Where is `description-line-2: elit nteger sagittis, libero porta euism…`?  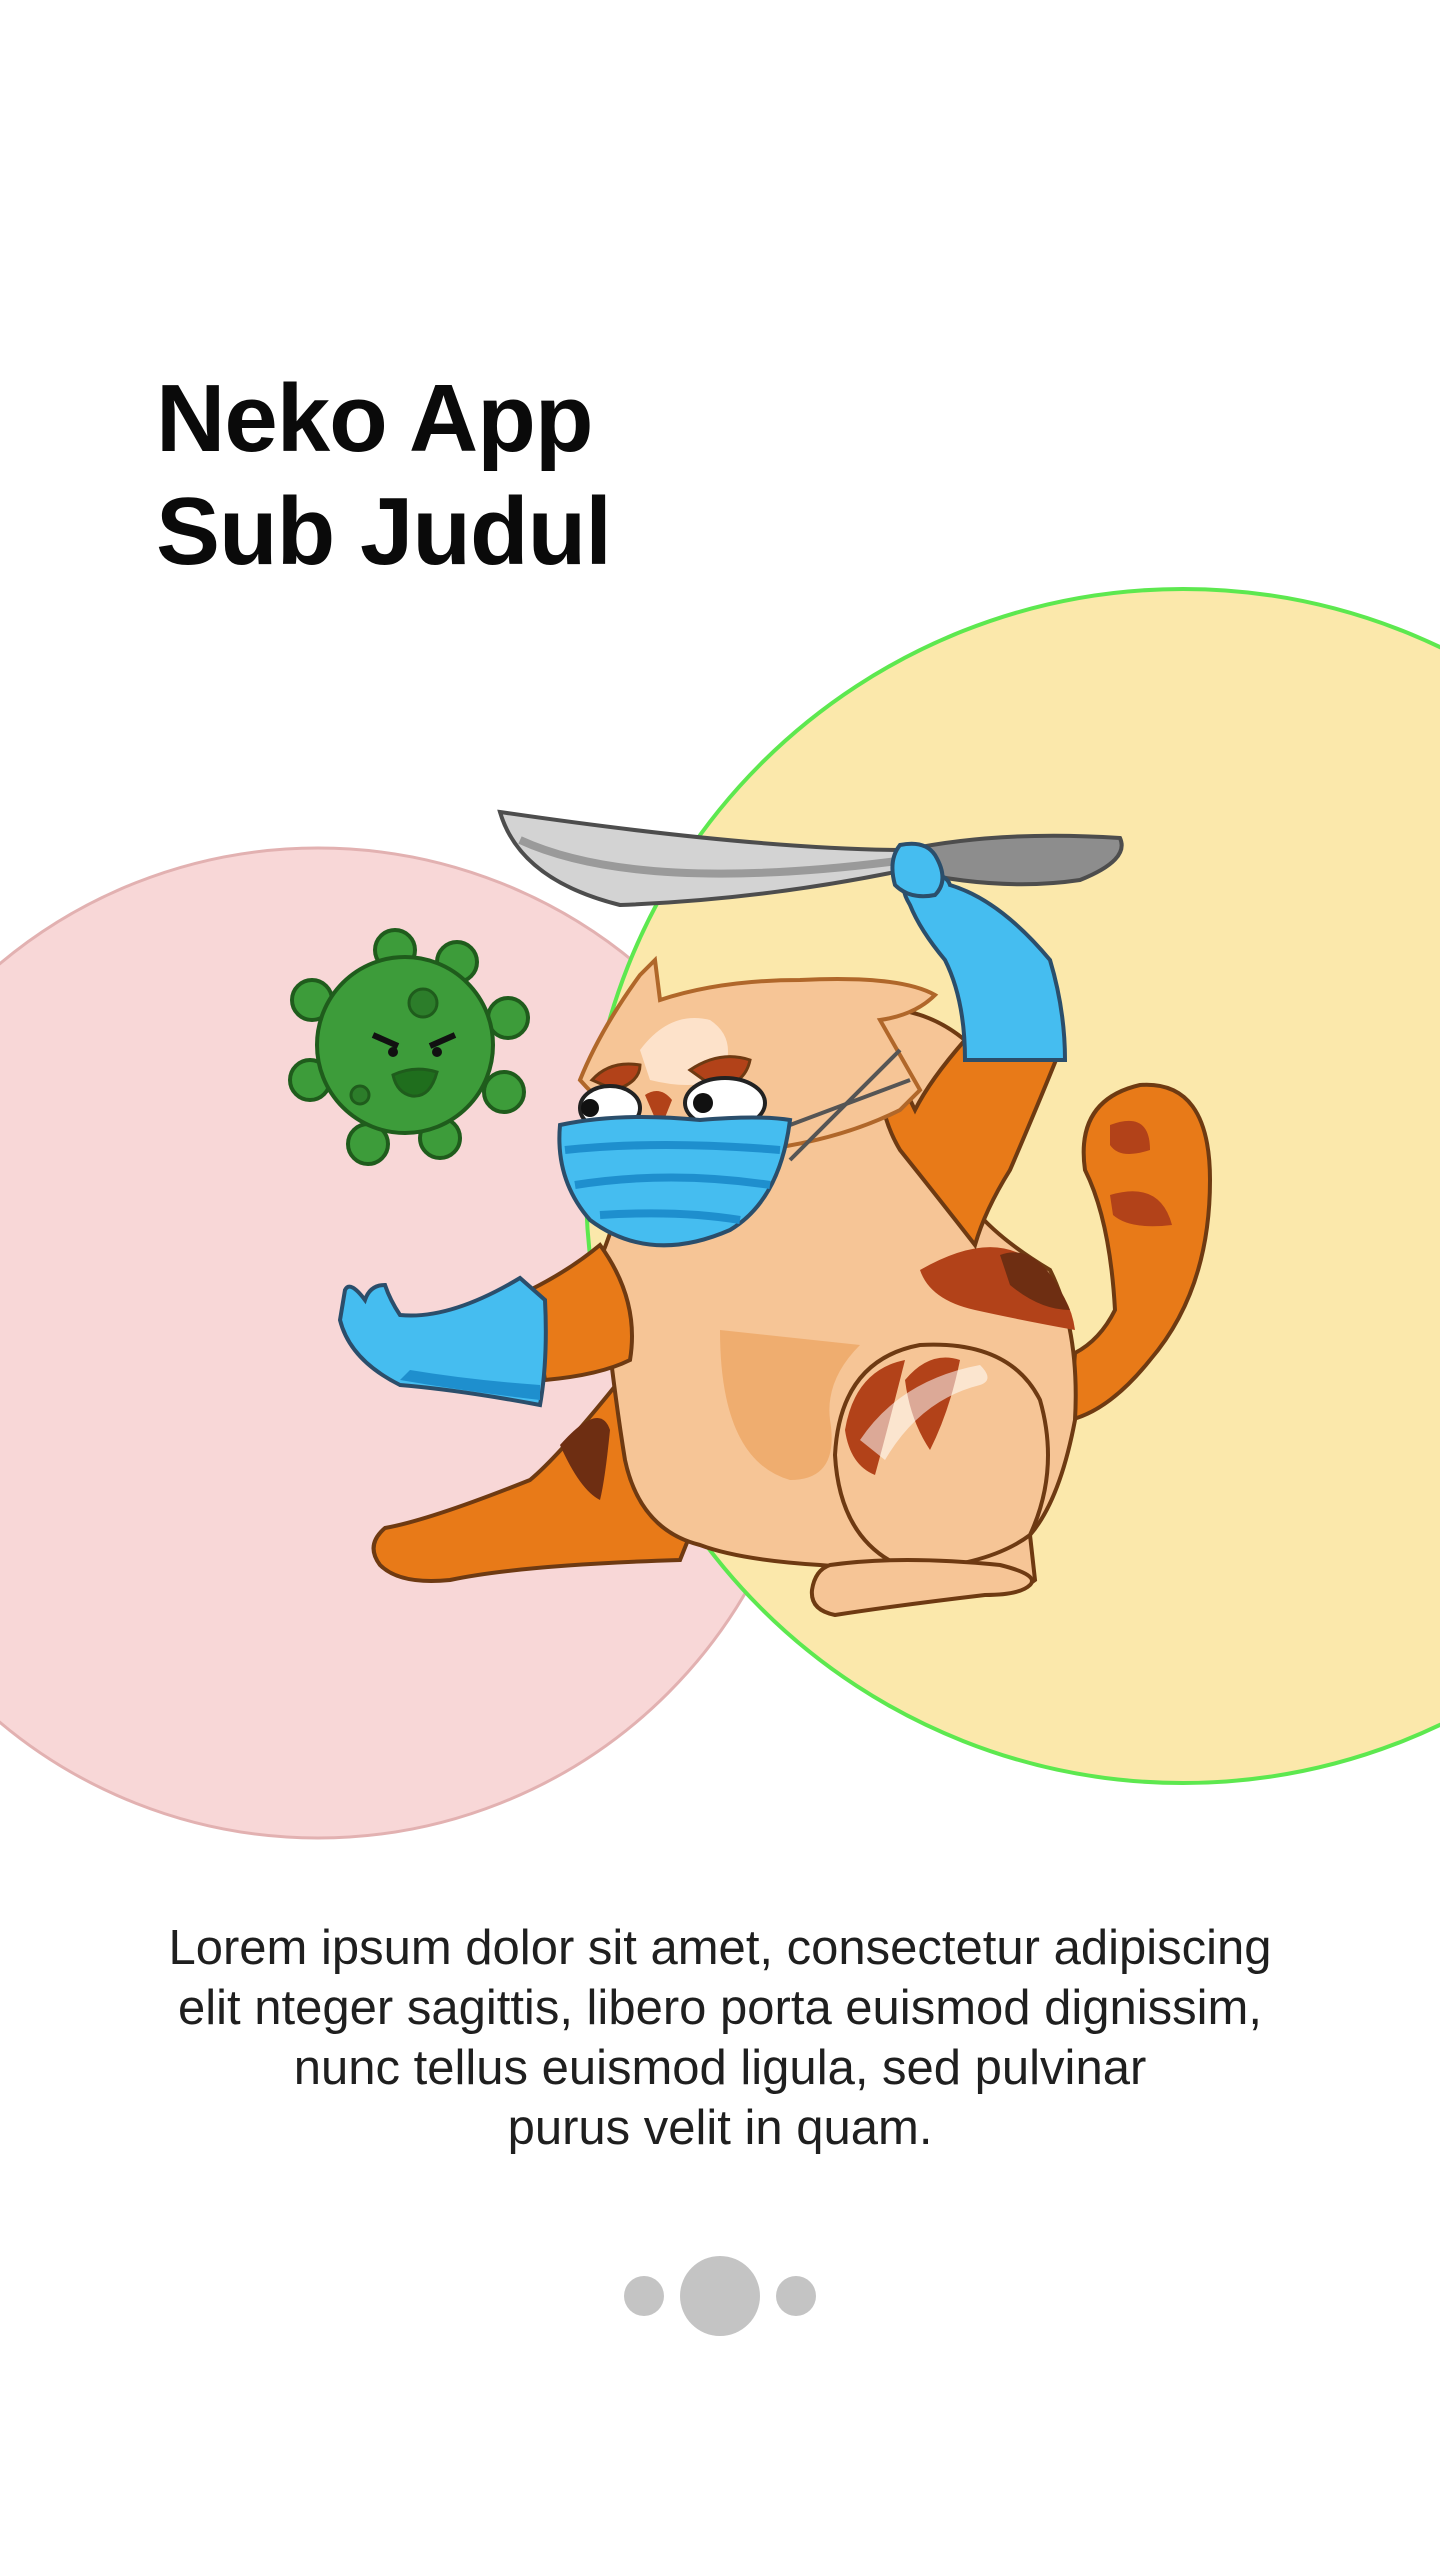 description-line-2: elit nteger sagittis, libero porta euism… is located at coordinates (720, 2008).